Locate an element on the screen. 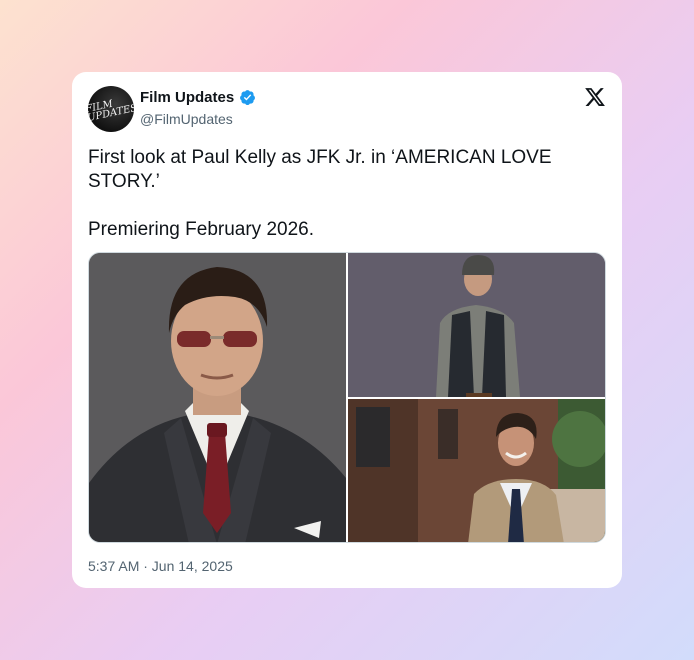 Image resolution: width=694 pixels, height=660 pixels. x-logo-icon is located at coordinates (595, 97).